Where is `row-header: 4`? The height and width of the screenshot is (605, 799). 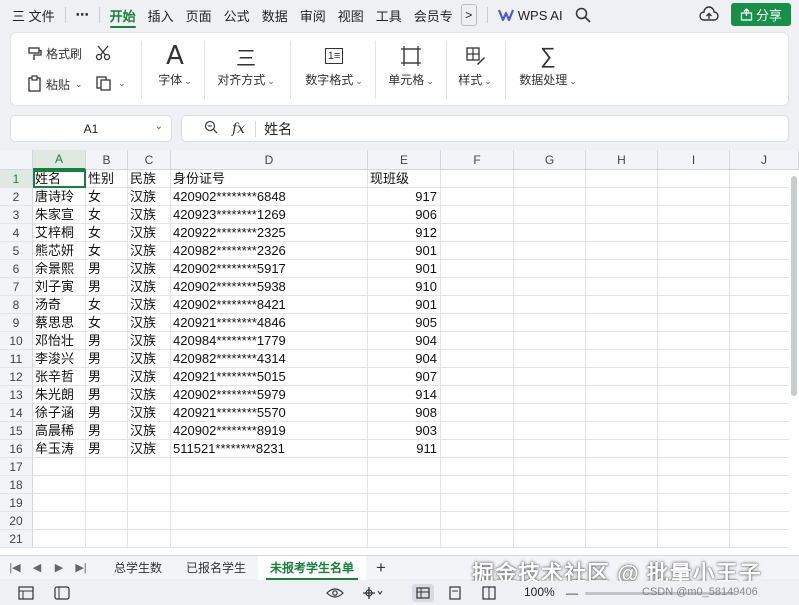
row-header: 4 is located at coordinates (16, 233).